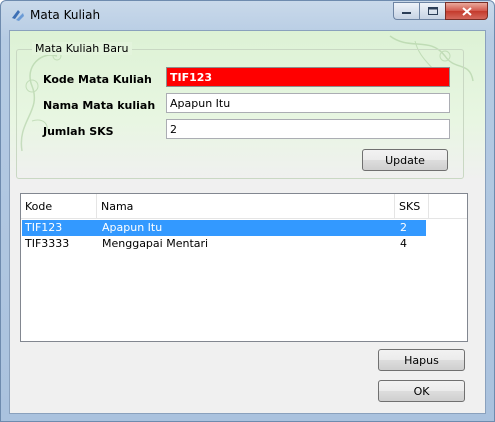 This screenshot has width=495, height=422. Describe the element at coordinates (224, 228) in the screenshot. I see `table-row: TIF123 Apapun Itu 2` at that location.